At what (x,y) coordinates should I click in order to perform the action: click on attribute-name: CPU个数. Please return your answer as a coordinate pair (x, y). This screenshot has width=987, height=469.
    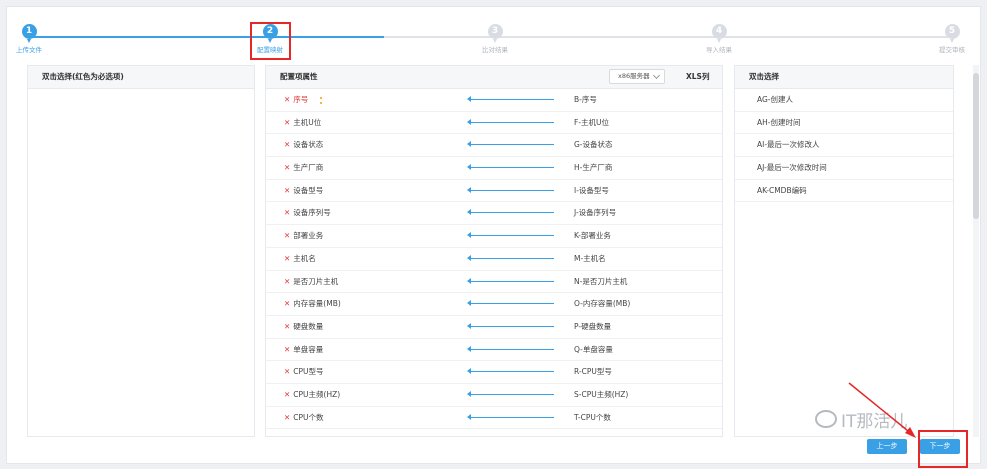
    Looking at the image, I should click on (308, 417).